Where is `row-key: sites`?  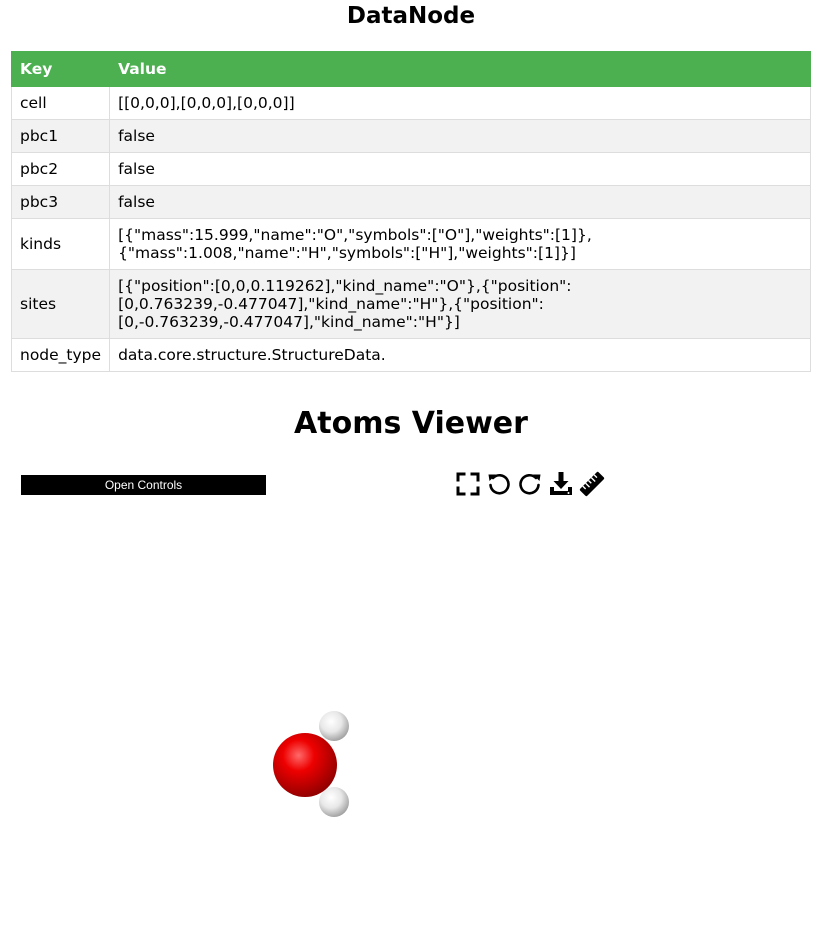
row-key: sites is located at coordinates (60, 304).